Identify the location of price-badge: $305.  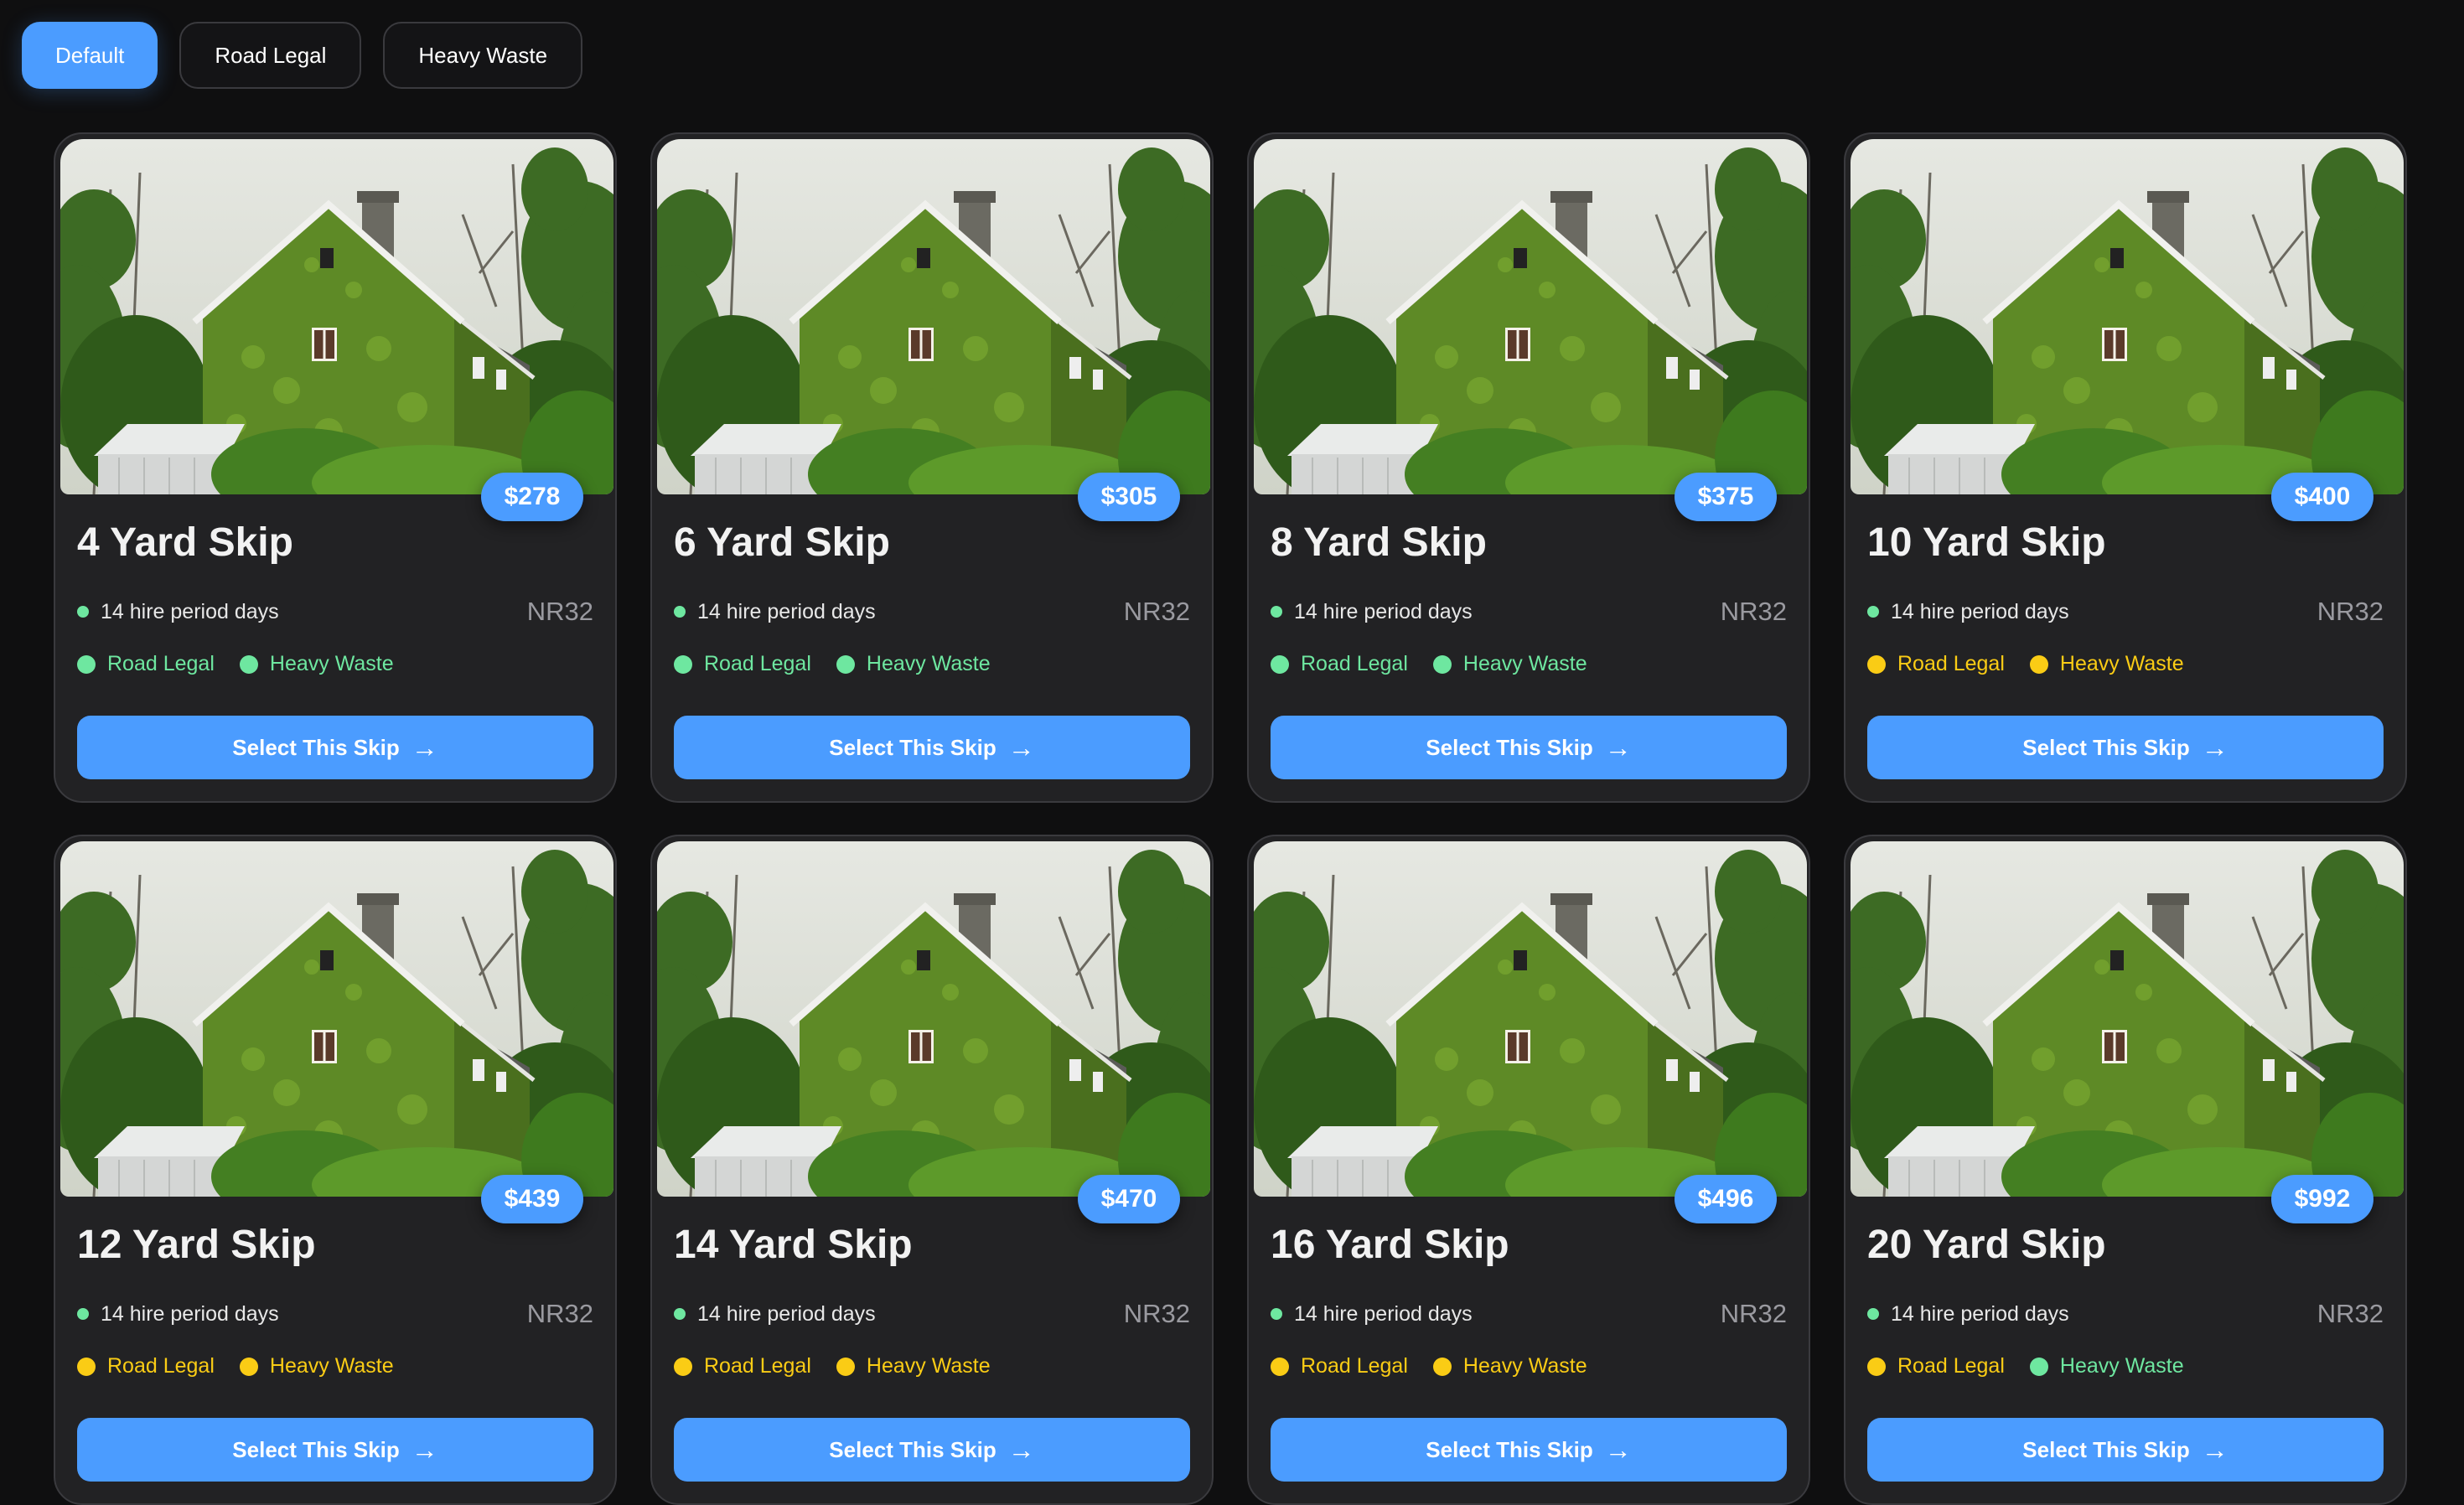
(1129, 497).